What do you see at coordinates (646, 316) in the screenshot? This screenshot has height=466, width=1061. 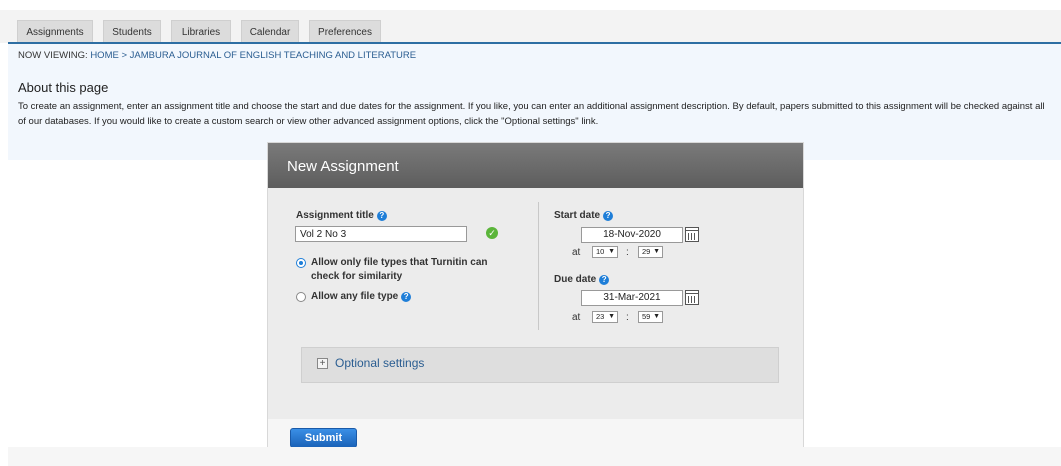 I see `due-minute-value: 59` at bounding box center [646, 316].